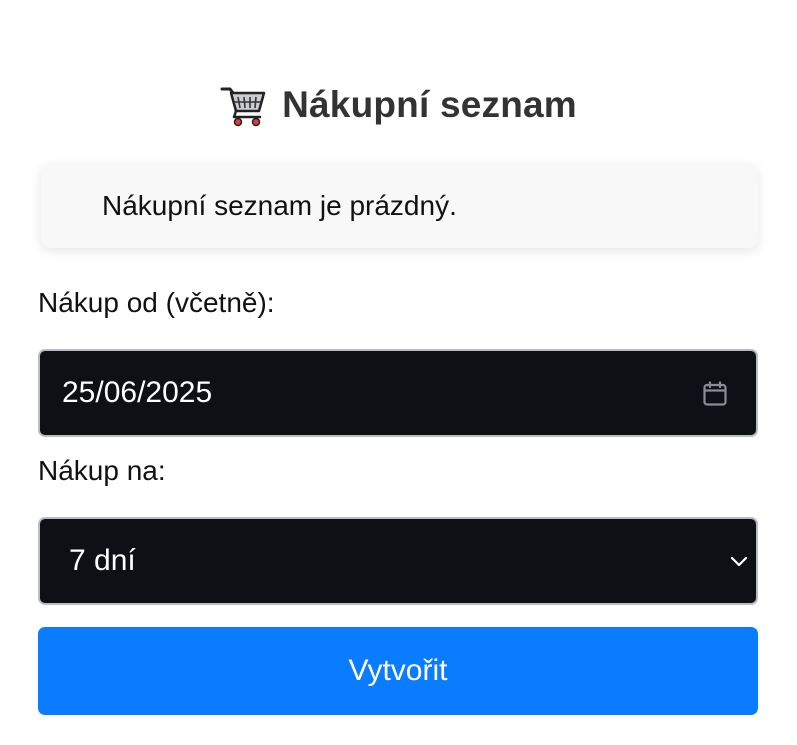 The height and width of the screenshot is (745, 797). Describe the element at coordinates (398, 671) in the screenshot. I see `create-button: Vytvořit` at that location.